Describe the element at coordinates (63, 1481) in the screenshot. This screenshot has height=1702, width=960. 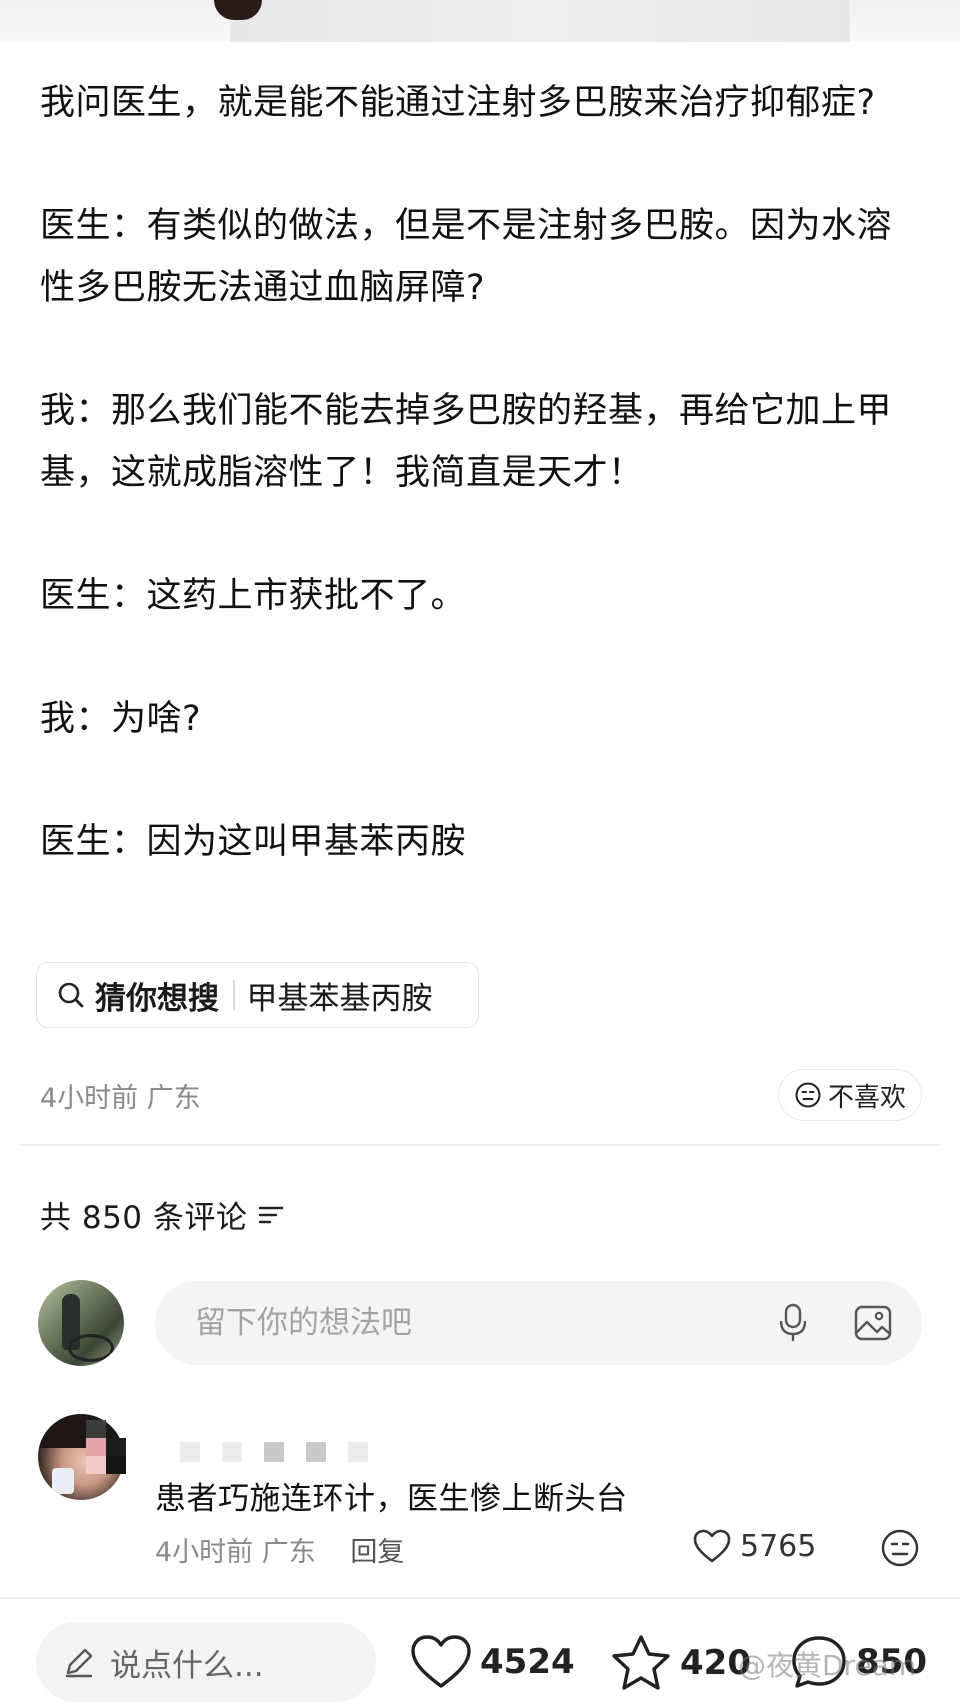
I see `avatar-cup` at that location.